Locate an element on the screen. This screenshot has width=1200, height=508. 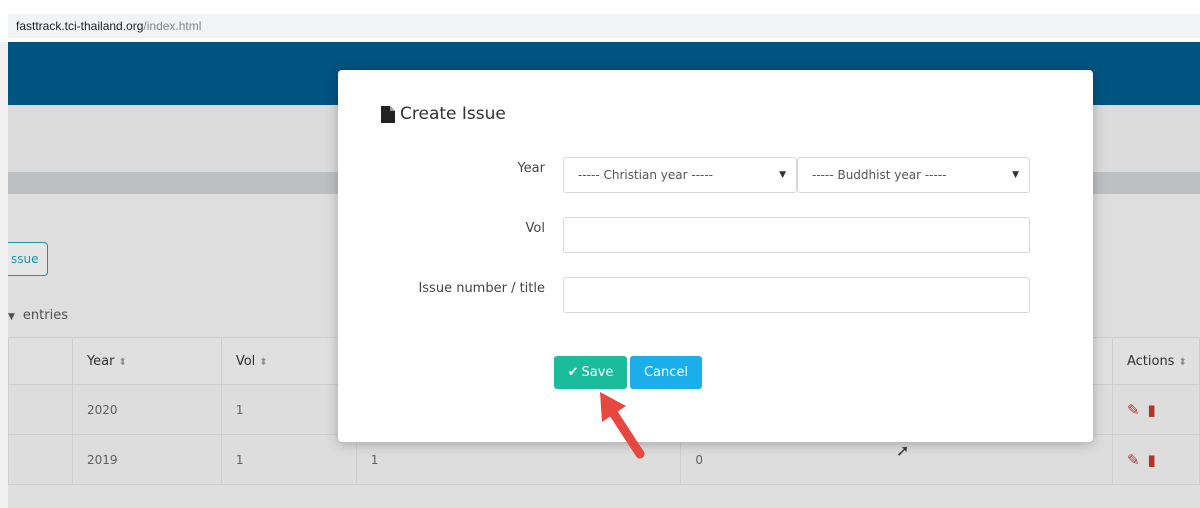
buddhist-year-select: ----- Buddhist year ----- ▼ is located at coordinates (913, 175).